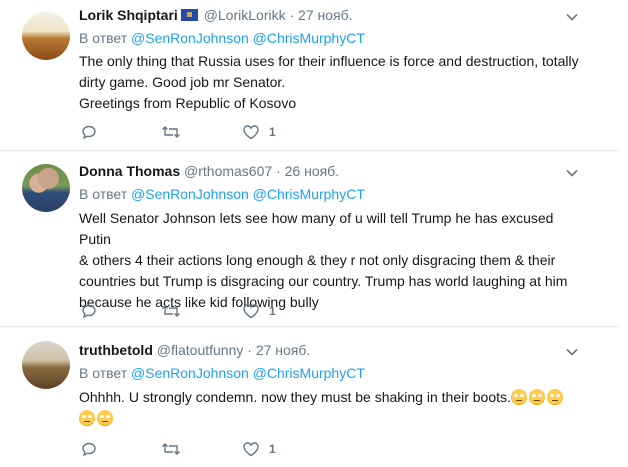  Describe the element at coordinates (188, 103) in the screenshot. I see `tweet-text-line: Greetings from Republic of Kosovo` at that location.